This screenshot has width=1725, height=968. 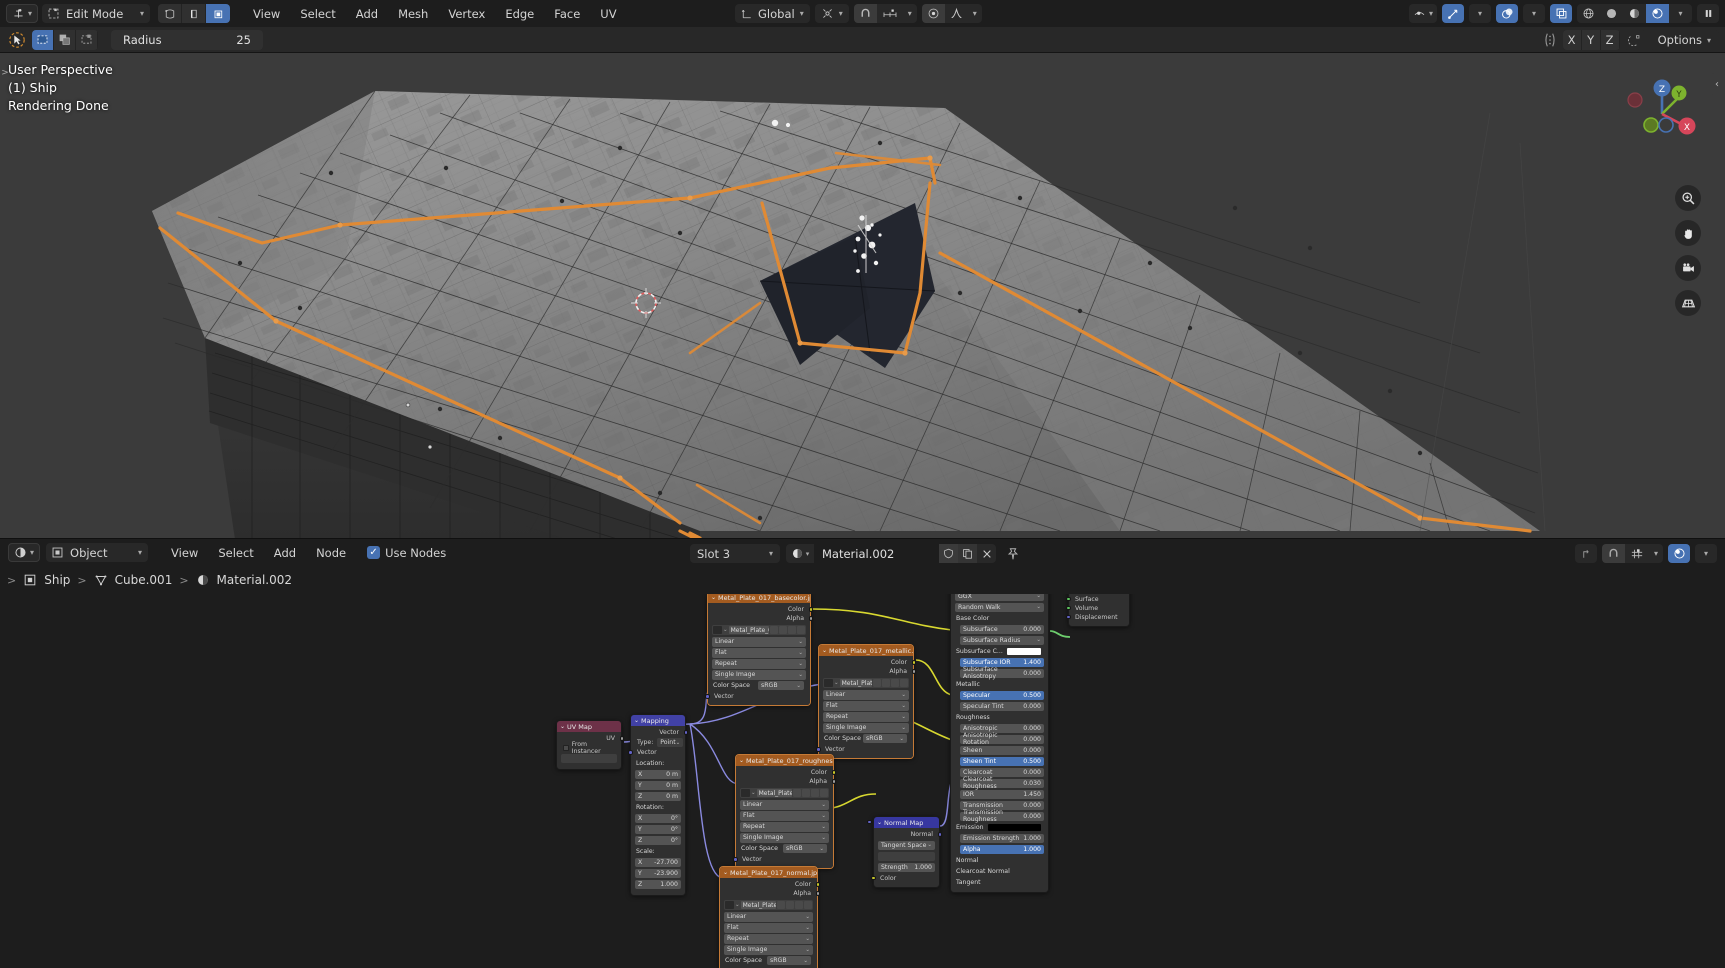 What do you see at coordinates (1507, 13) in the screenshot?
I see `overlays-toggle` at bounding box center [1507, 13].